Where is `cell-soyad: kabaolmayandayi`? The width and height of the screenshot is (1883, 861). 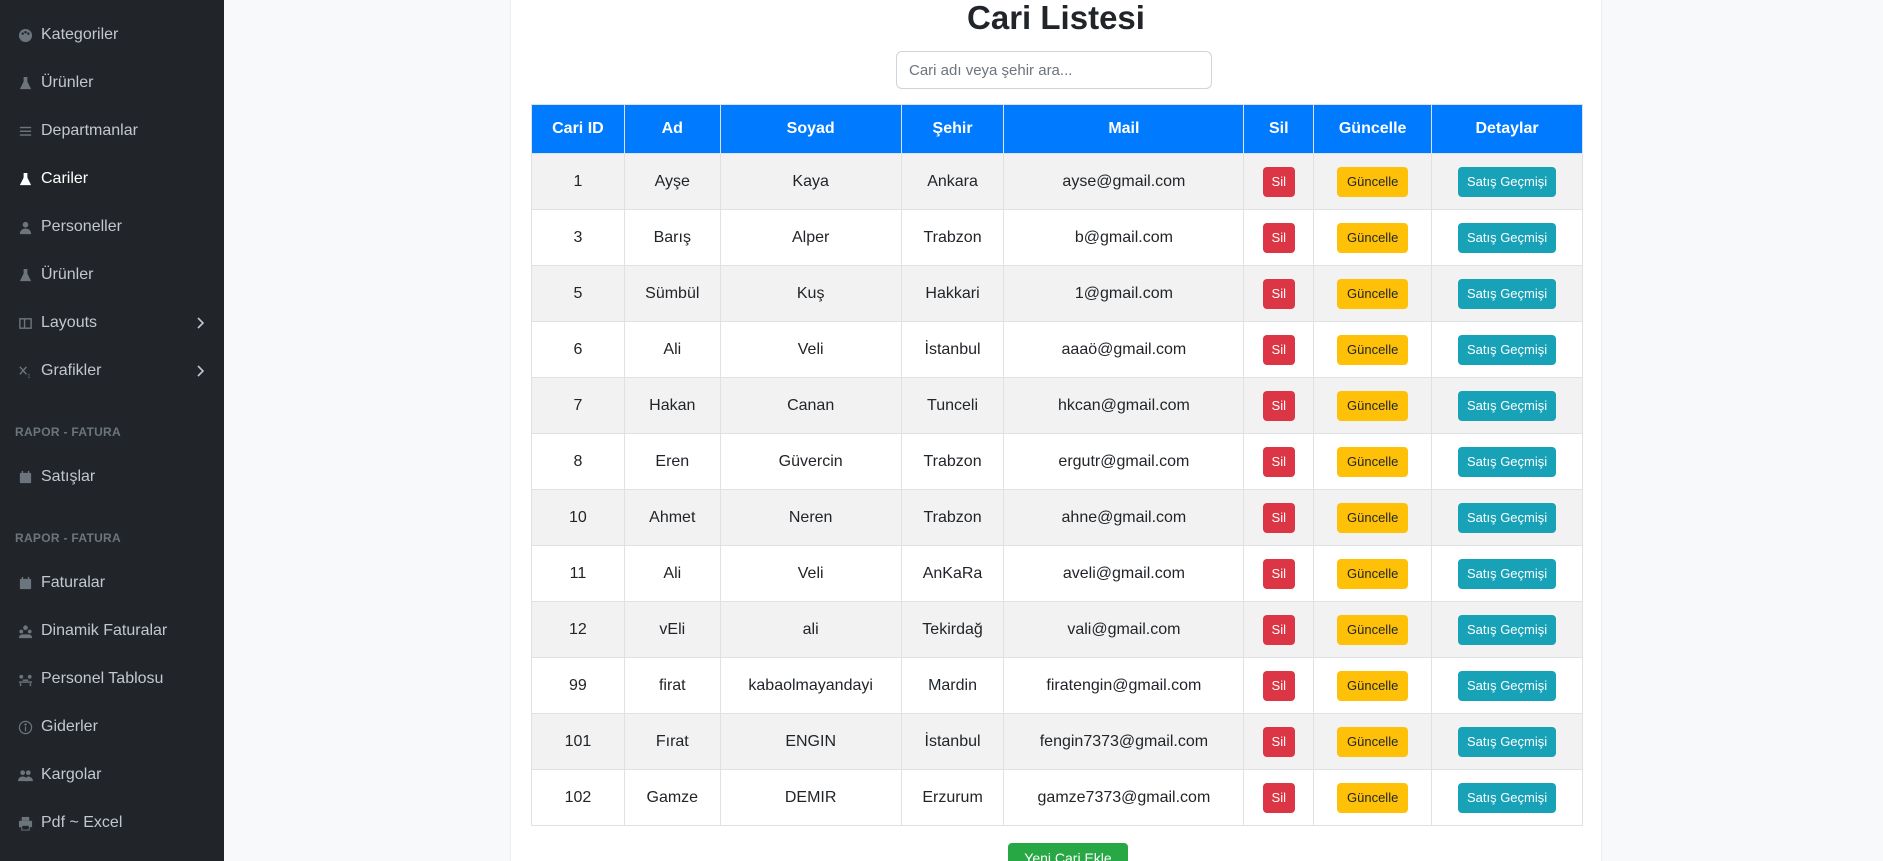
cell-soyad: kabaolmayandayi is located at coordinates (810, 685).